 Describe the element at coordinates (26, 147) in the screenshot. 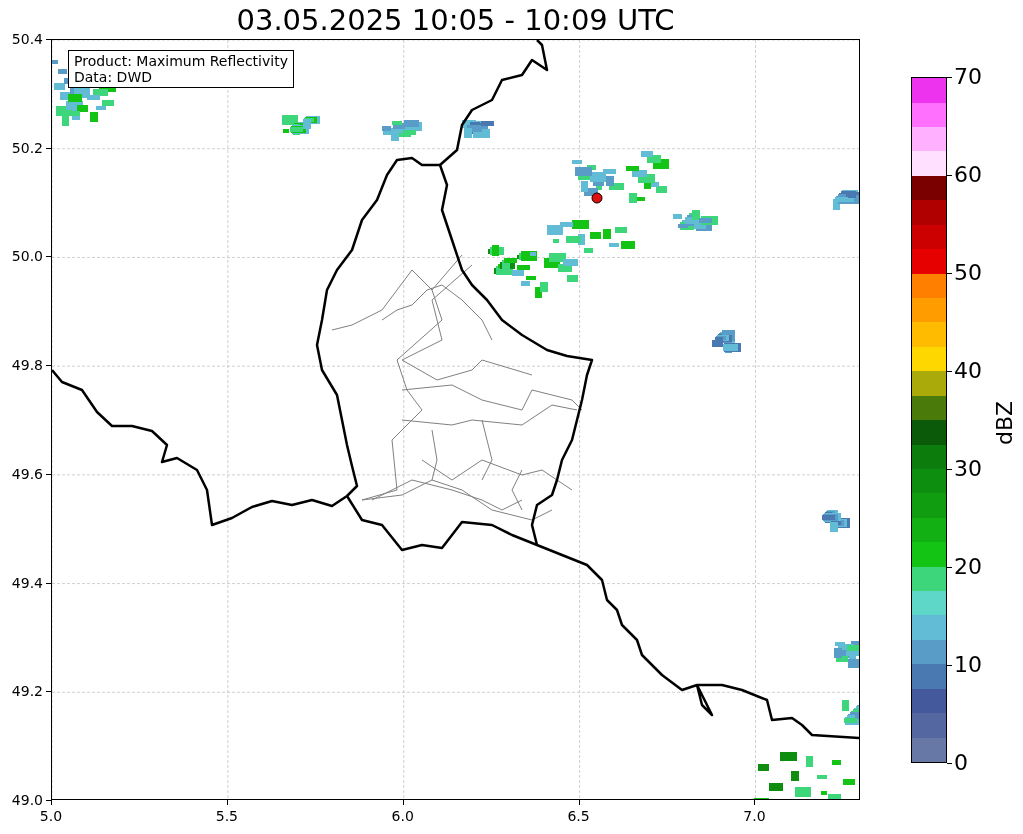

I see `y-tick-label: 50.2` at that location.